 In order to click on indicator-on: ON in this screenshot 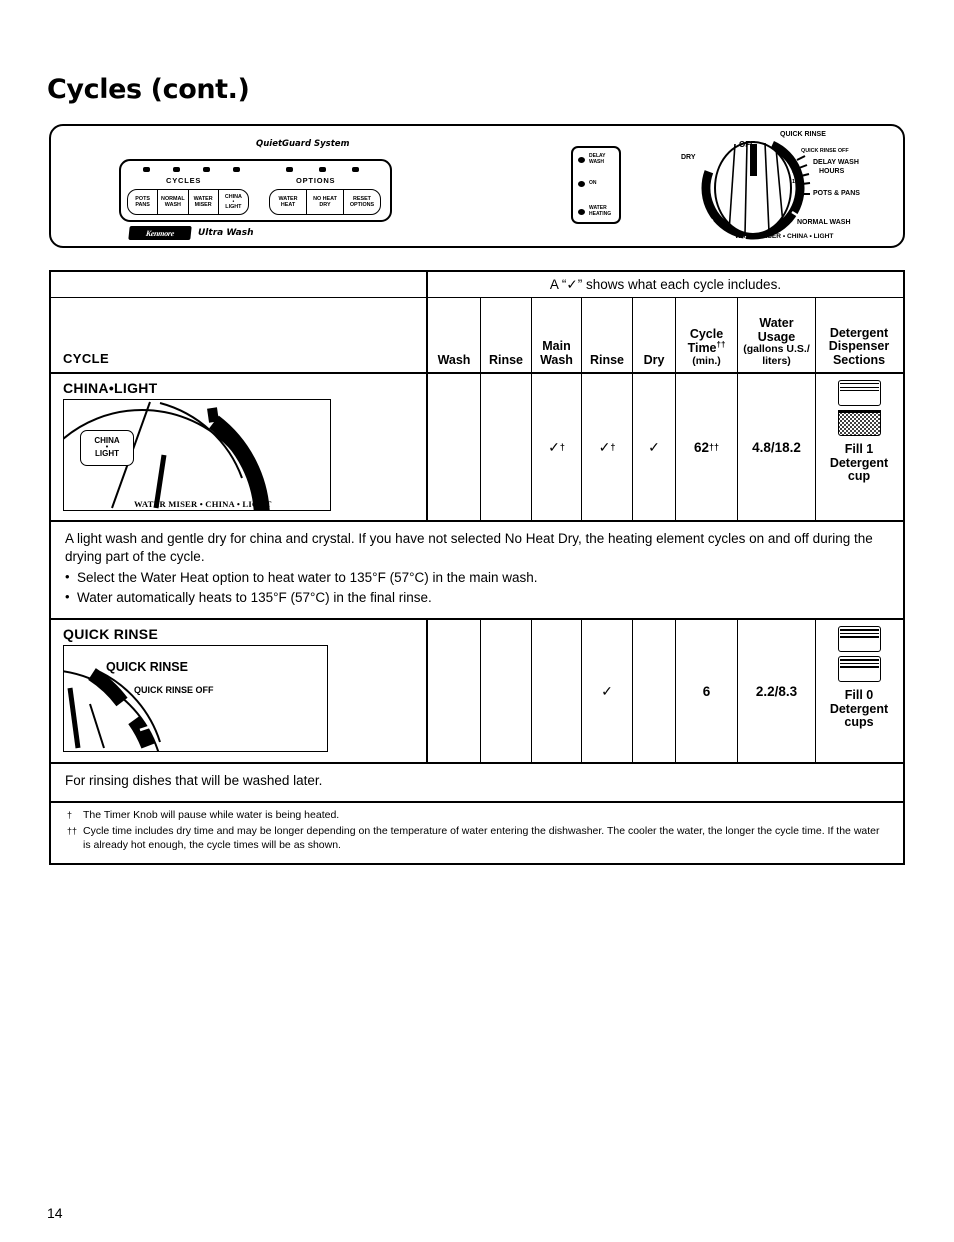, I will do `click(587, 184)`.